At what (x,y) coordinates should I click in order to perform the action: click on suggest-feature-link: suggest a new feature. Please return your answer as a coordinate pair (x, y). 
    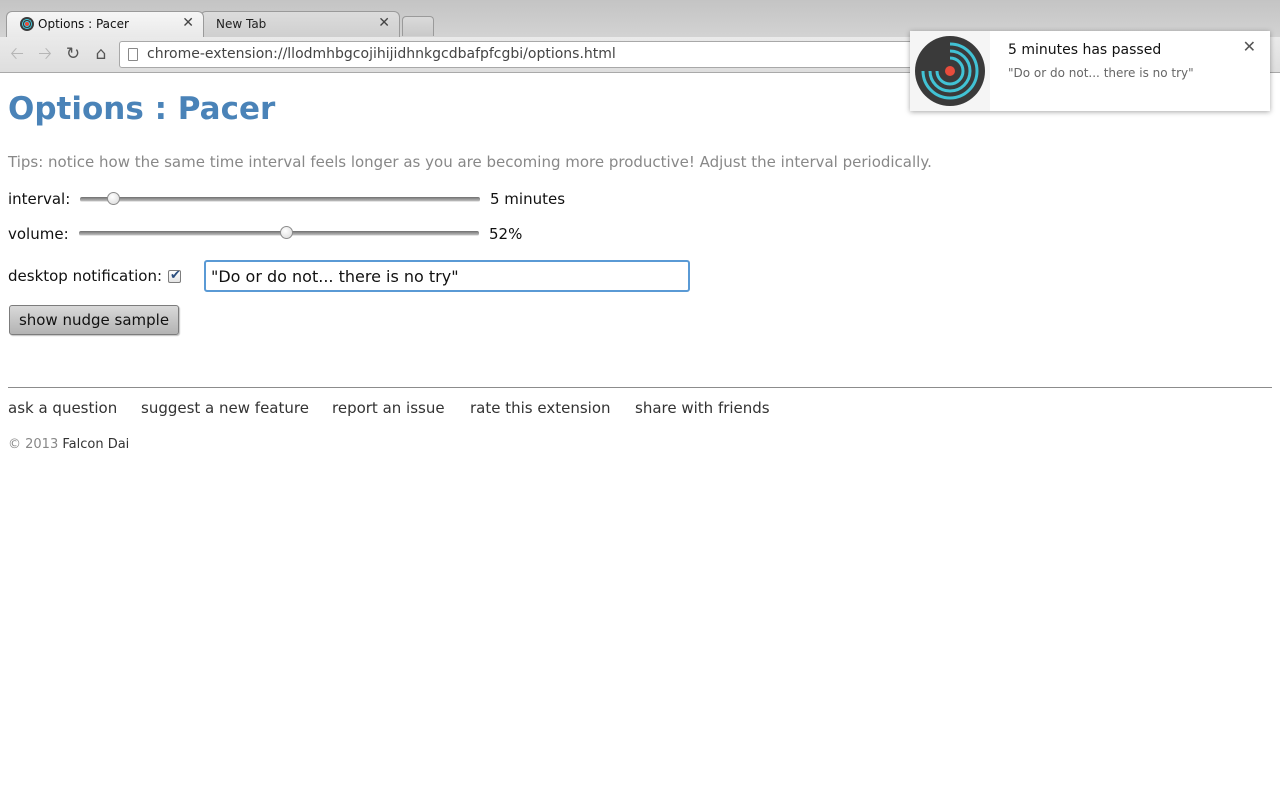
    Looking at the image, I should click on (225, 408).